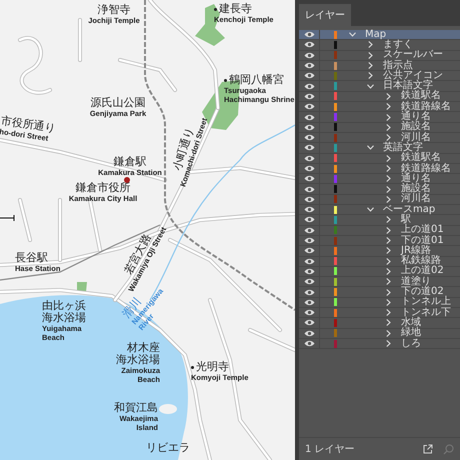  Describe the element at coordinates (138, 360) in the screenshot. I see `place-label: 海水浴場` at that location.